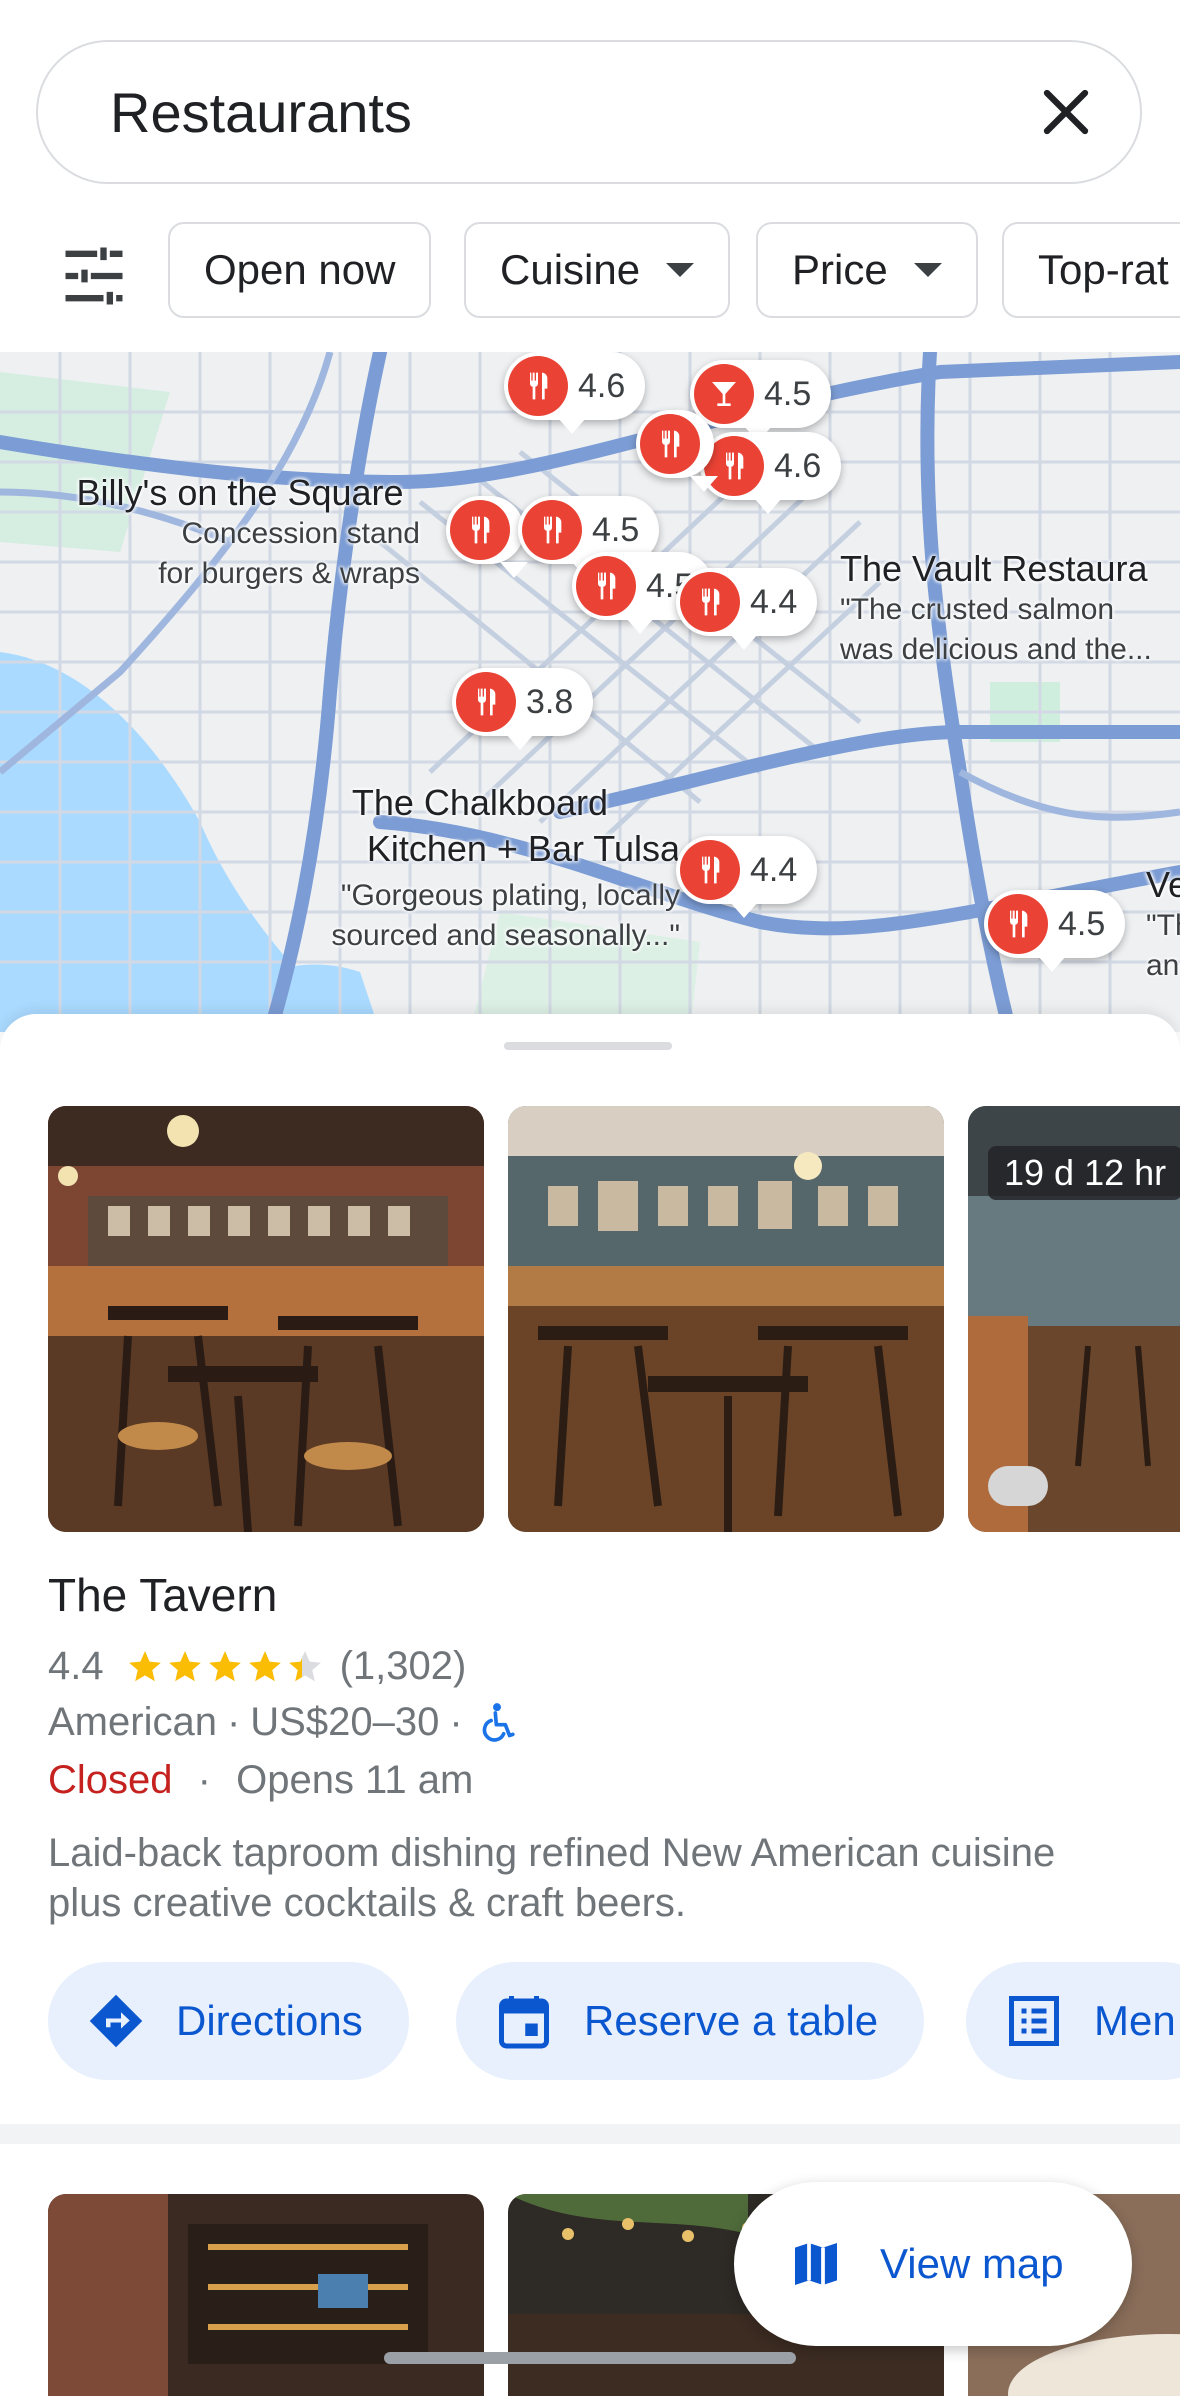 This screenshot has height=2396, width=1180. Describe the element at coordinates (355, 1780) in the screenshot. I see `opening-time: Opens 11 am` at that location.